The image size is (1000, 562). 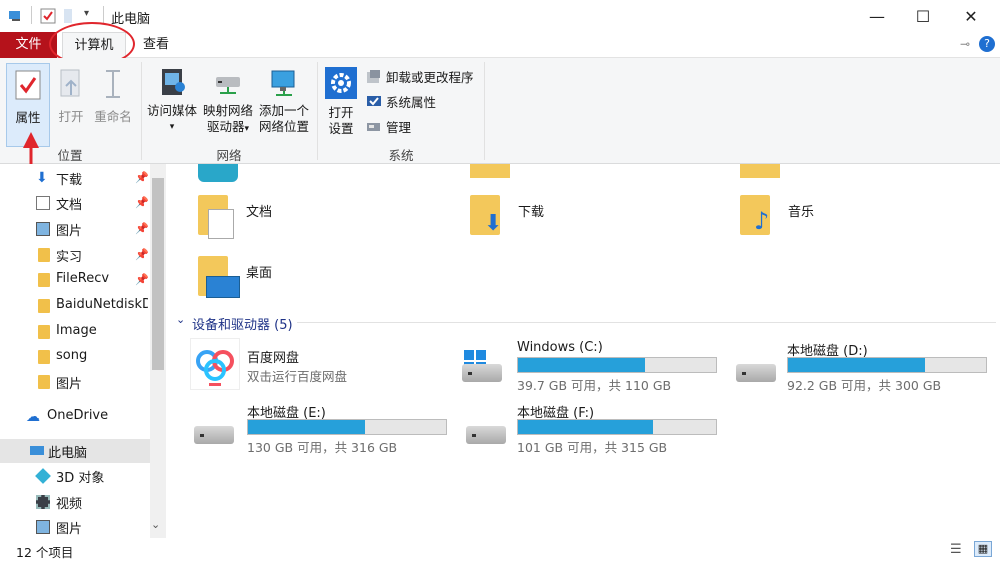 What do you see at coordinates (987, 44) in the screenshot?
I see `help-icon: ?` at bounding box center [987, 44].